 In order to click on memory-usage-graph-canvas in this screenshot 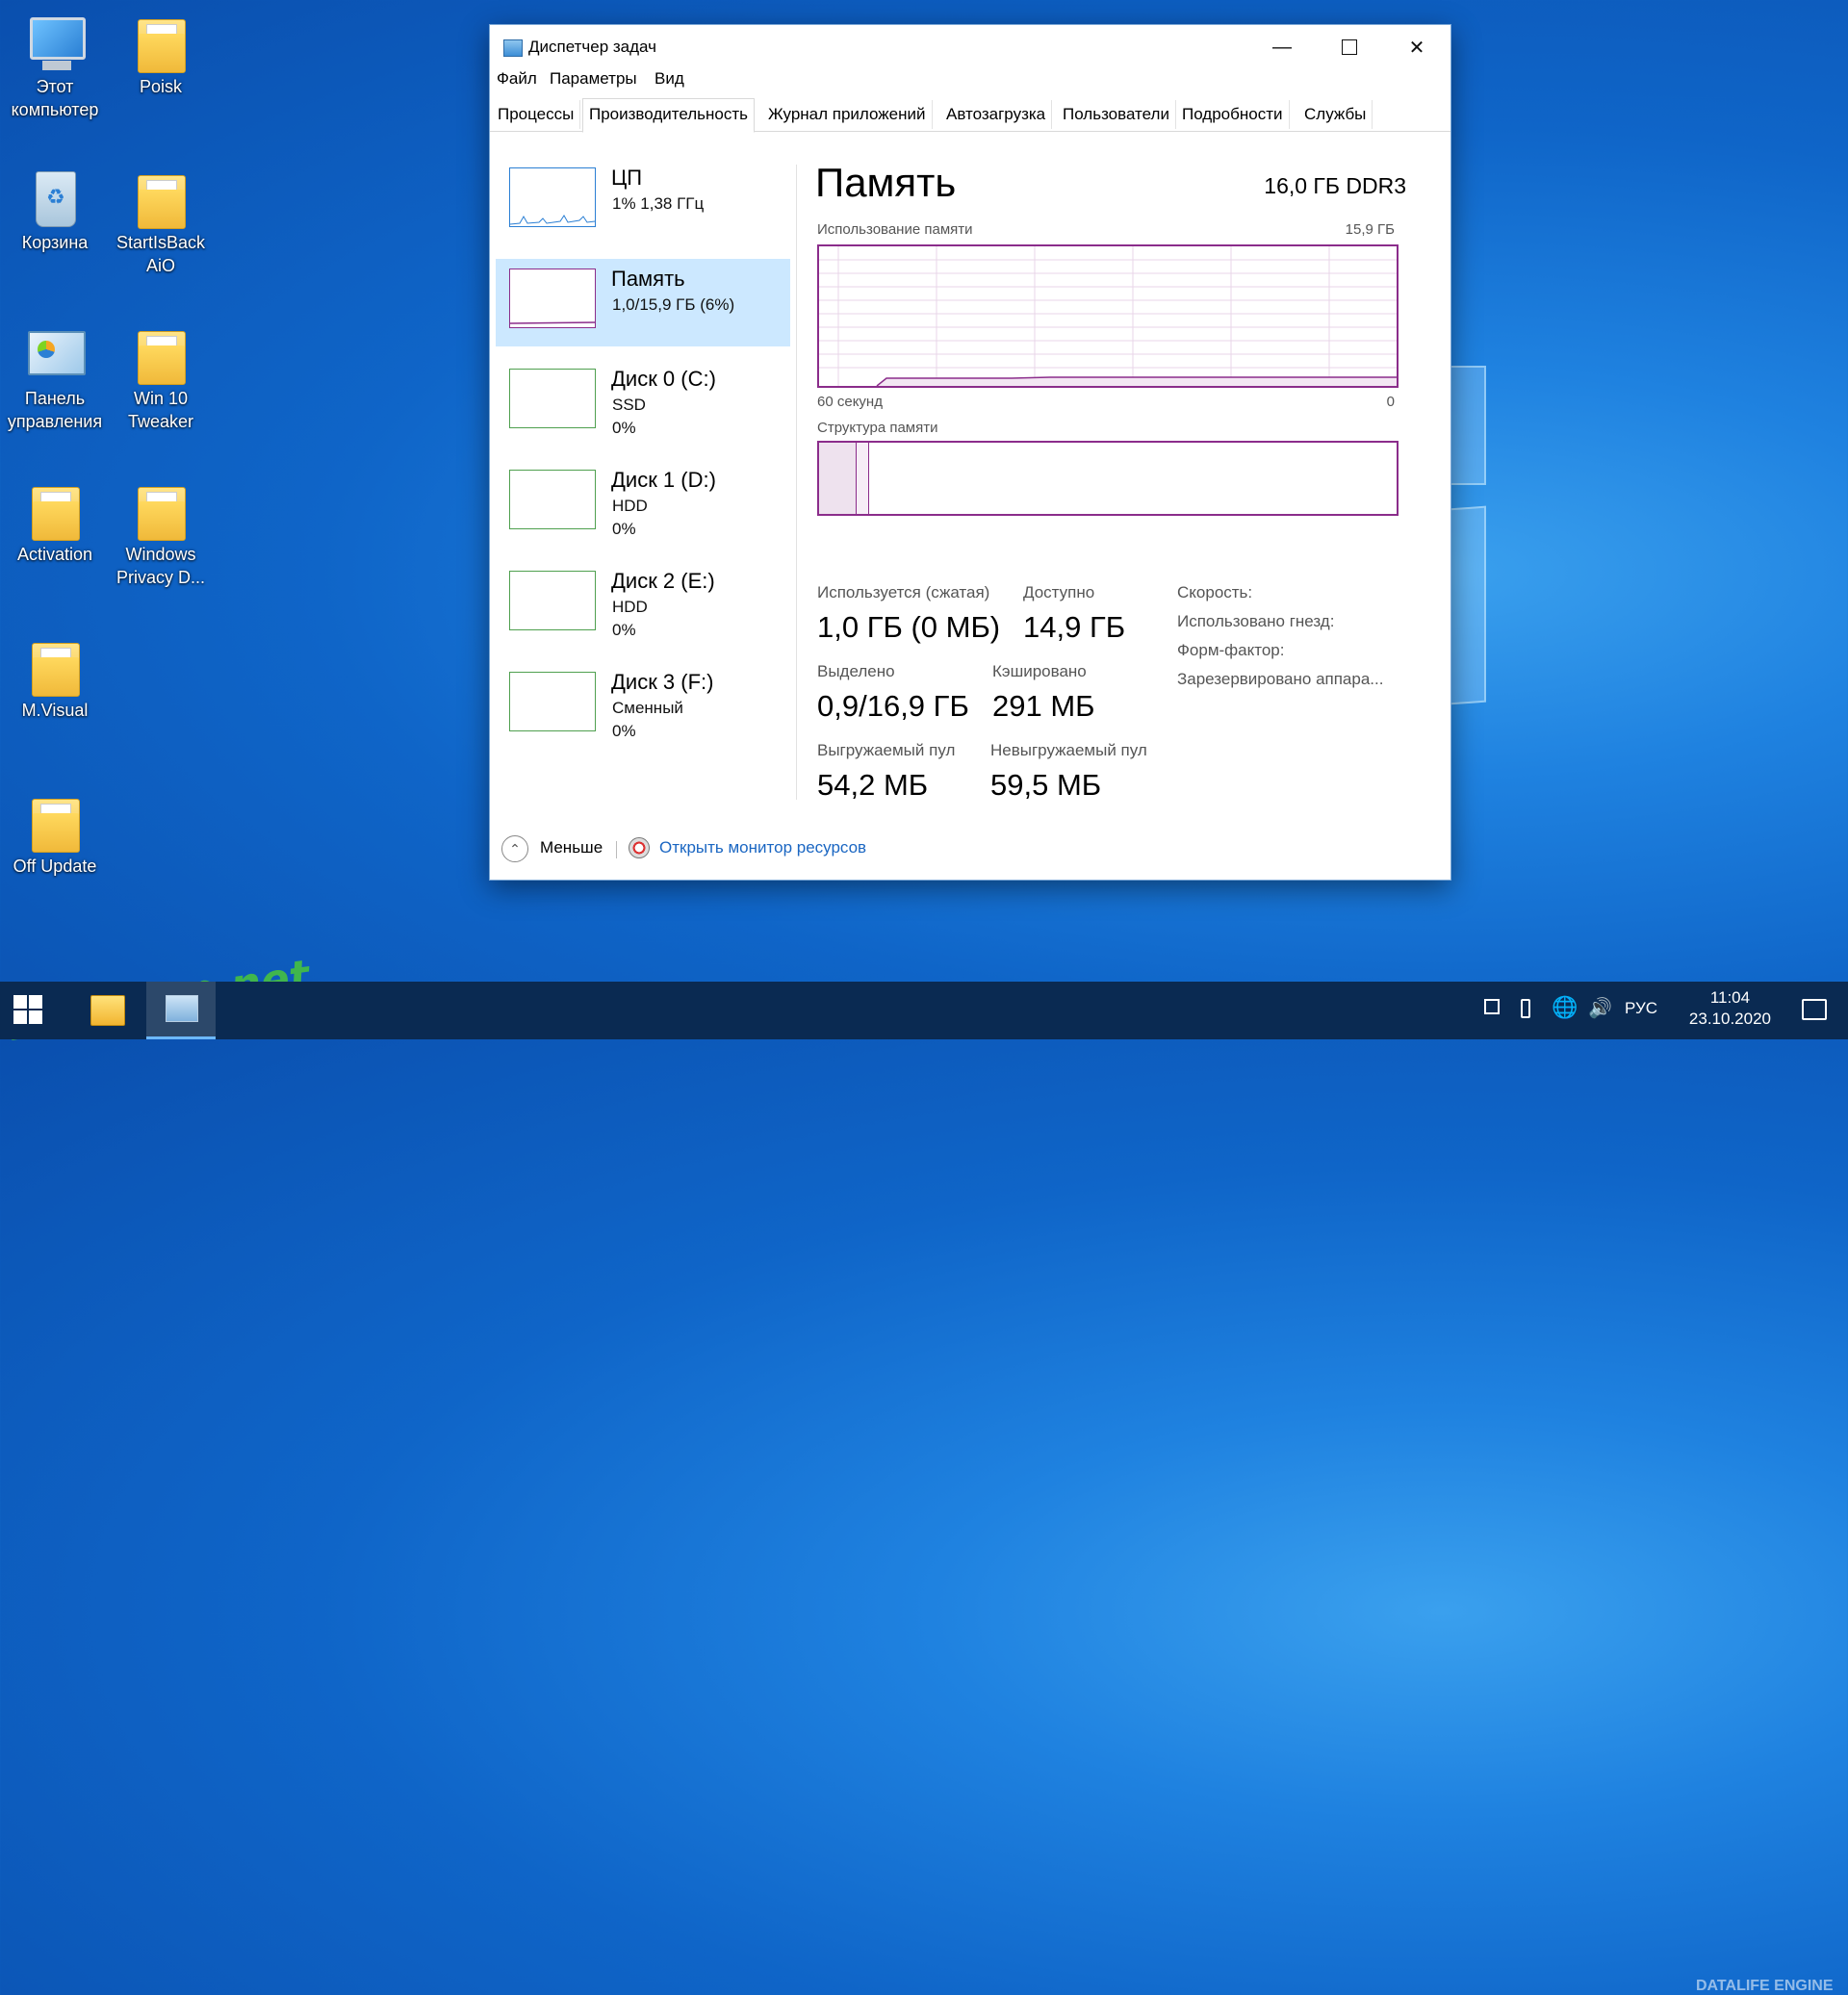, I will do `click(1108, 316)`.